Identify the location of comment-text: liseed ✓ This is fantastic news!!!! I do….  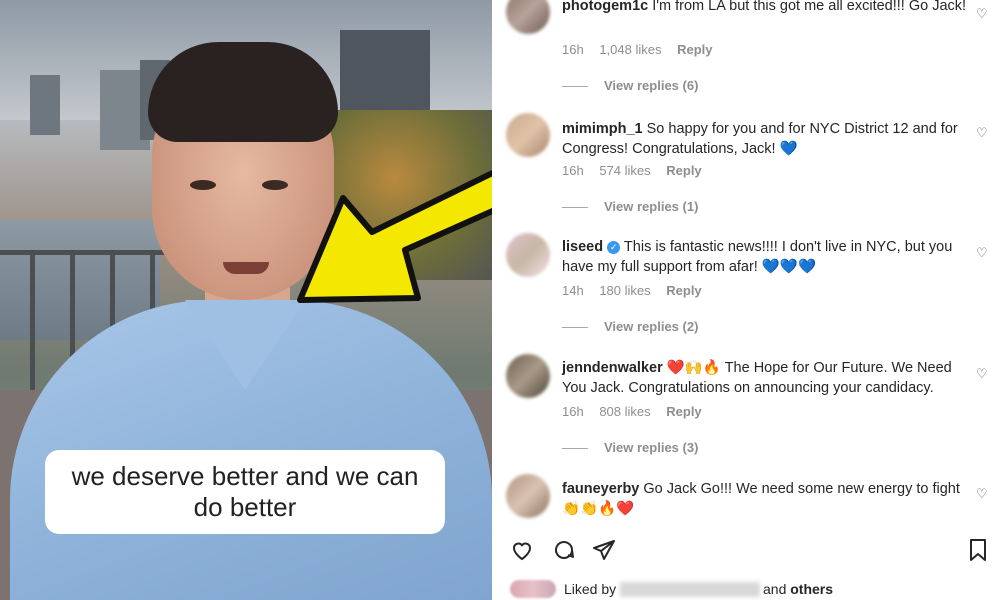
(764, 257).